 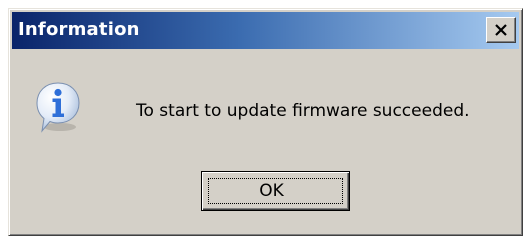 What do you see at coordinates (265, 30) in the screenshot?
I see `title-bar: Information` at bounding box center [265, 30].